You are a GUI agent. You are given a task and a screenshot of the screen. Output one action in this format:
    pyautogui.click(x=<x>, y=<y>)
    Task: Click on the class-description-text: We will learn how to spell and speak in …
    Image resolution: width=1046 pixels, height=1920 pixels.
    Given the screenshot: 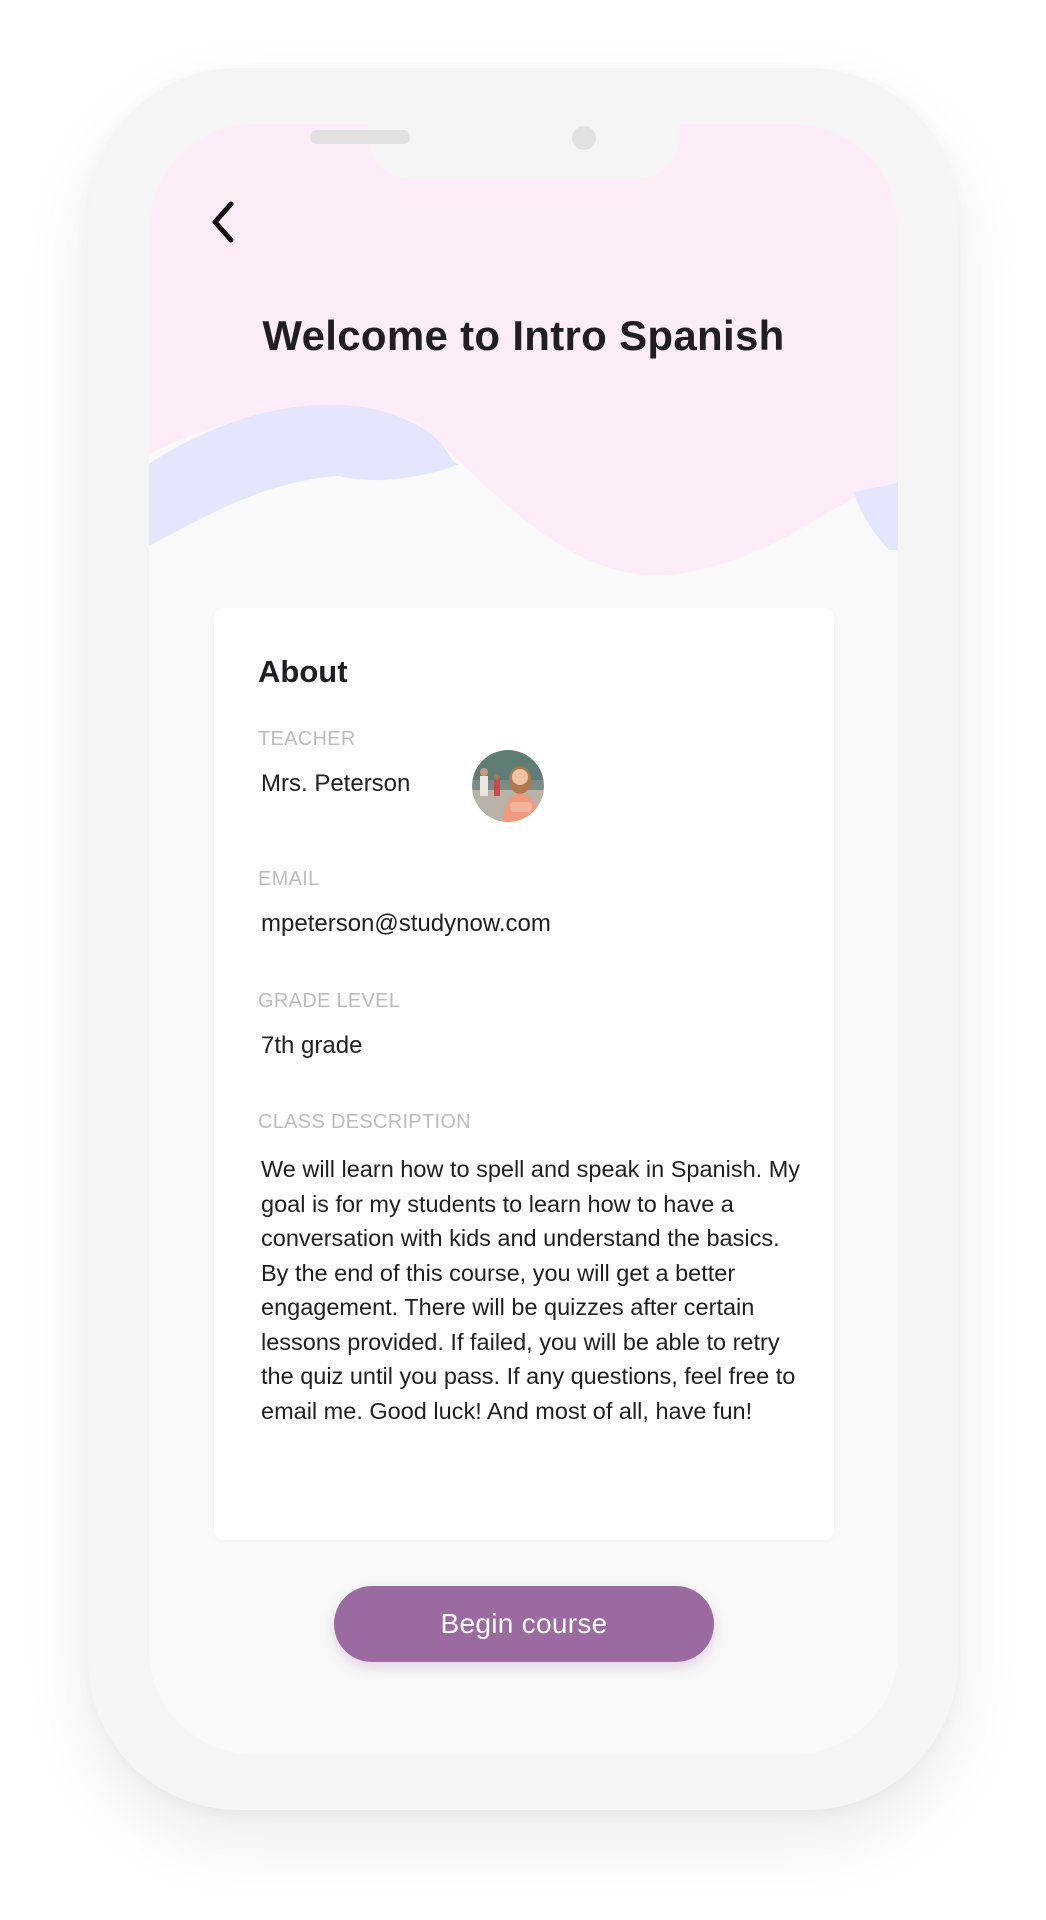 What is the action you would take?
    pyautogui.click(x=531, y=1290)
    